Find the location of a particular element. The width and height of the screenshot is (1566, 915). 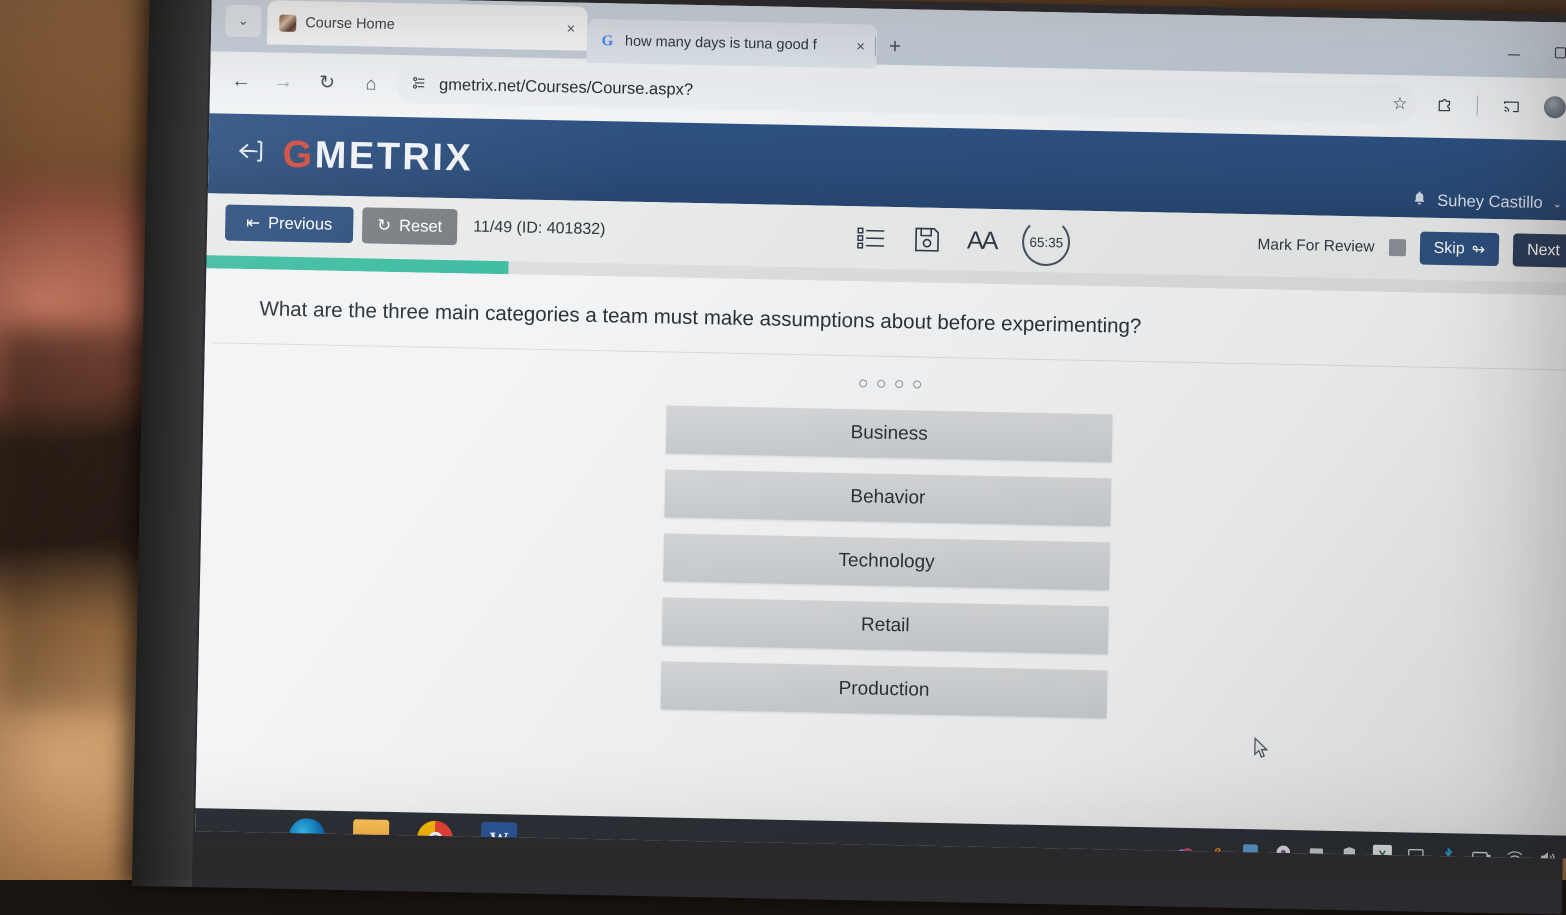

reset-button: ↻ Reset is located at coordinates (410, 226).